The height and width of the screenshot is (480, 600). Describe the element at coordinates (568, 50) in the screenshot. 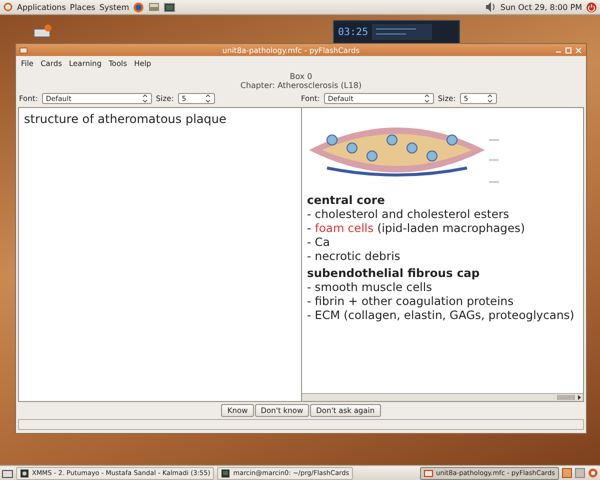

I see `maximize-icon` at that location.